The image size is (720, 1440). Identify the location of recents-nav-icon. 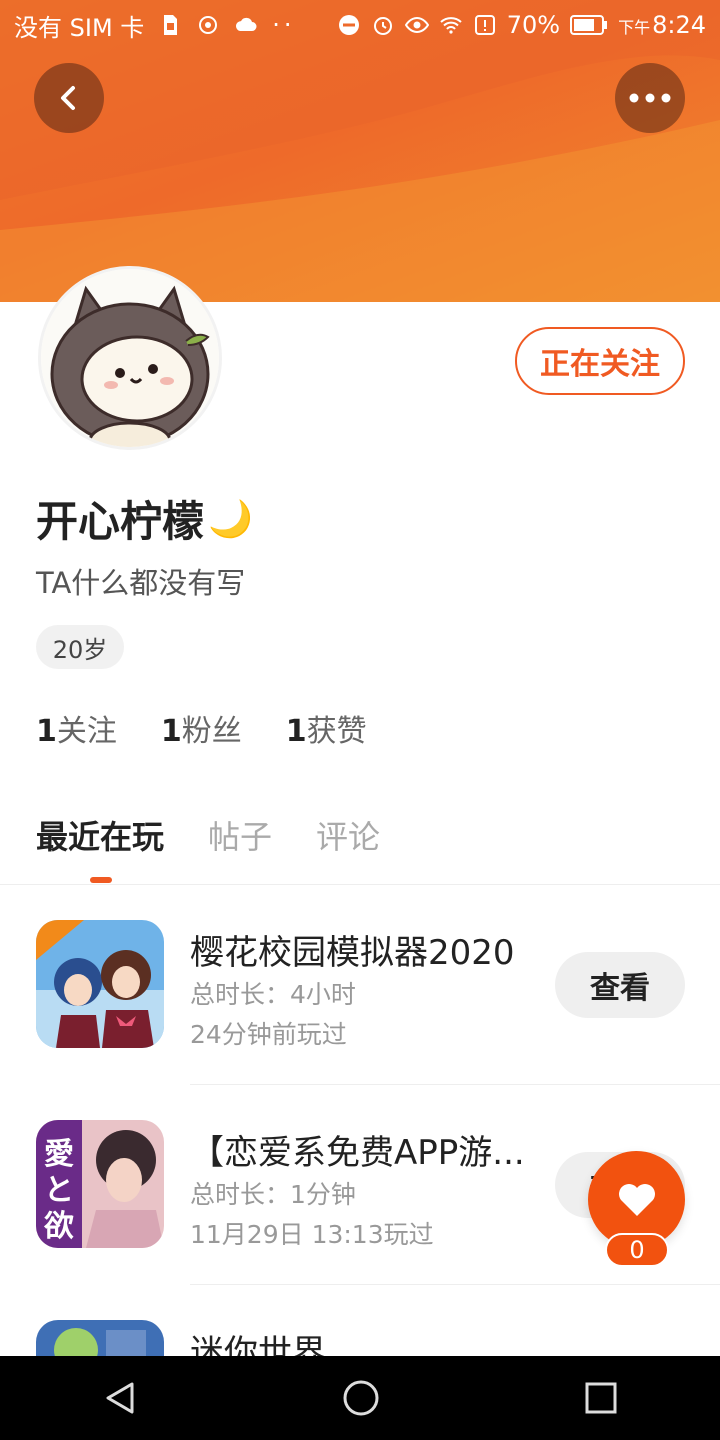
(601, 1398).